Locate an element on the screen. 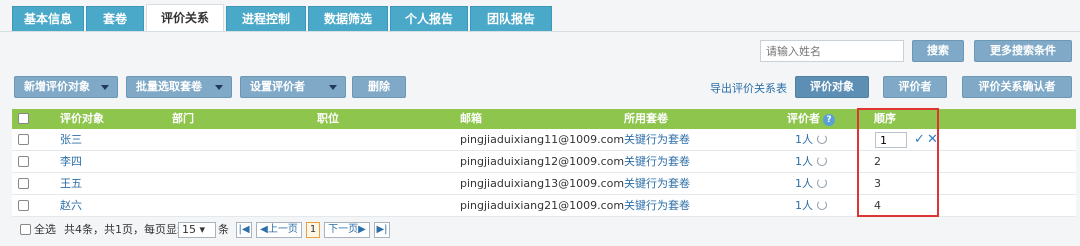 The width and height of the screenshot is (1080, 246). tab-data-filter: 数据筛选 is located at coordinates (348, 19).